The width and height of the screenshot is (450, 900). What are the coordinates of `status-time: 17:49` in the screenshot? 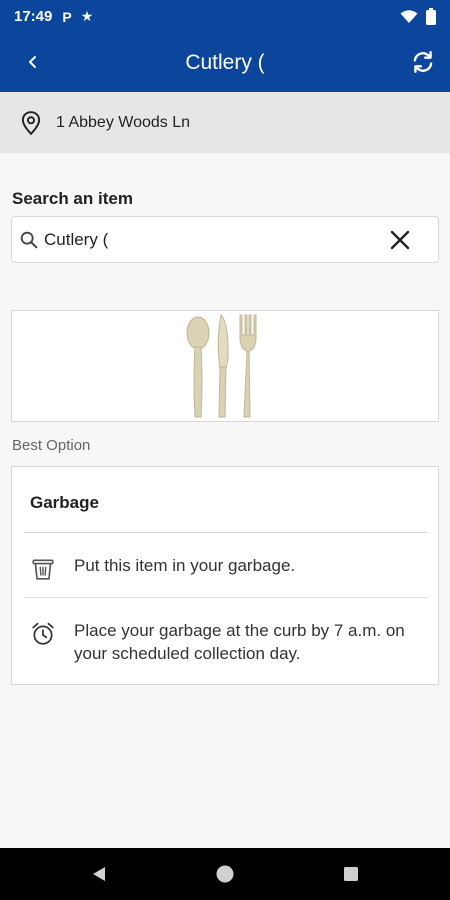 It's located at (33, 16).